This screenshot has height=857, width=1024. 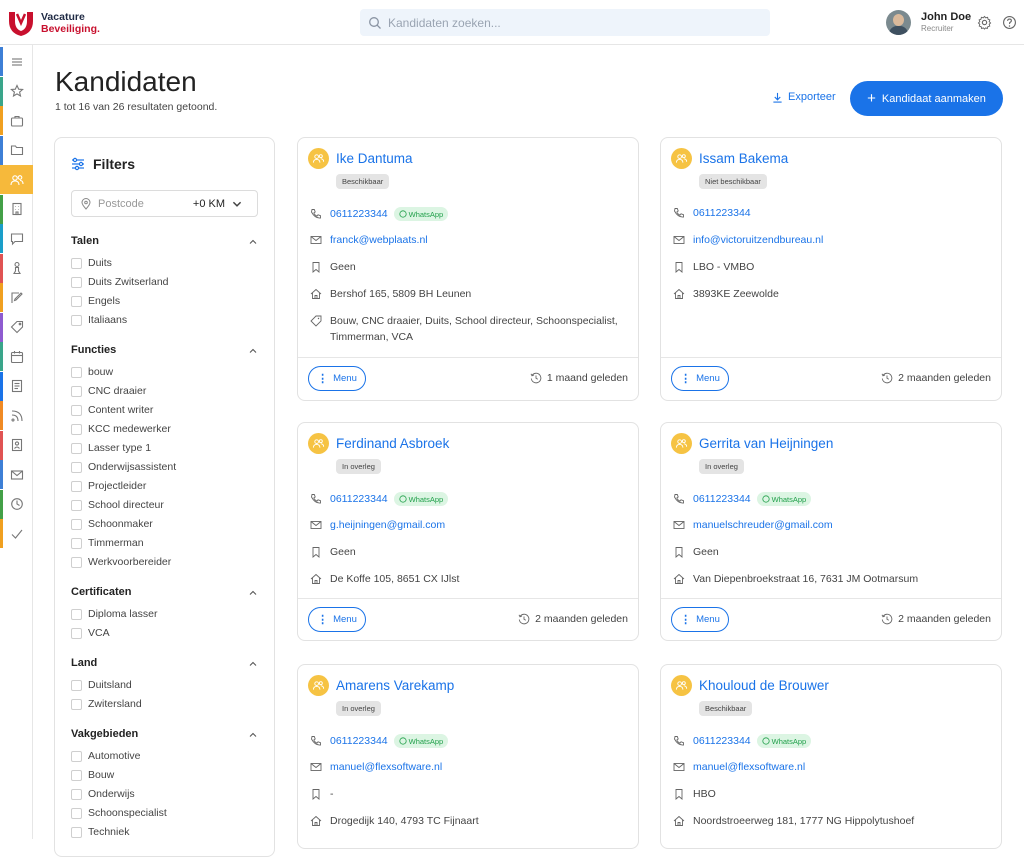 I want to click on sidebar-item-mail, so click(x=16, y=474).